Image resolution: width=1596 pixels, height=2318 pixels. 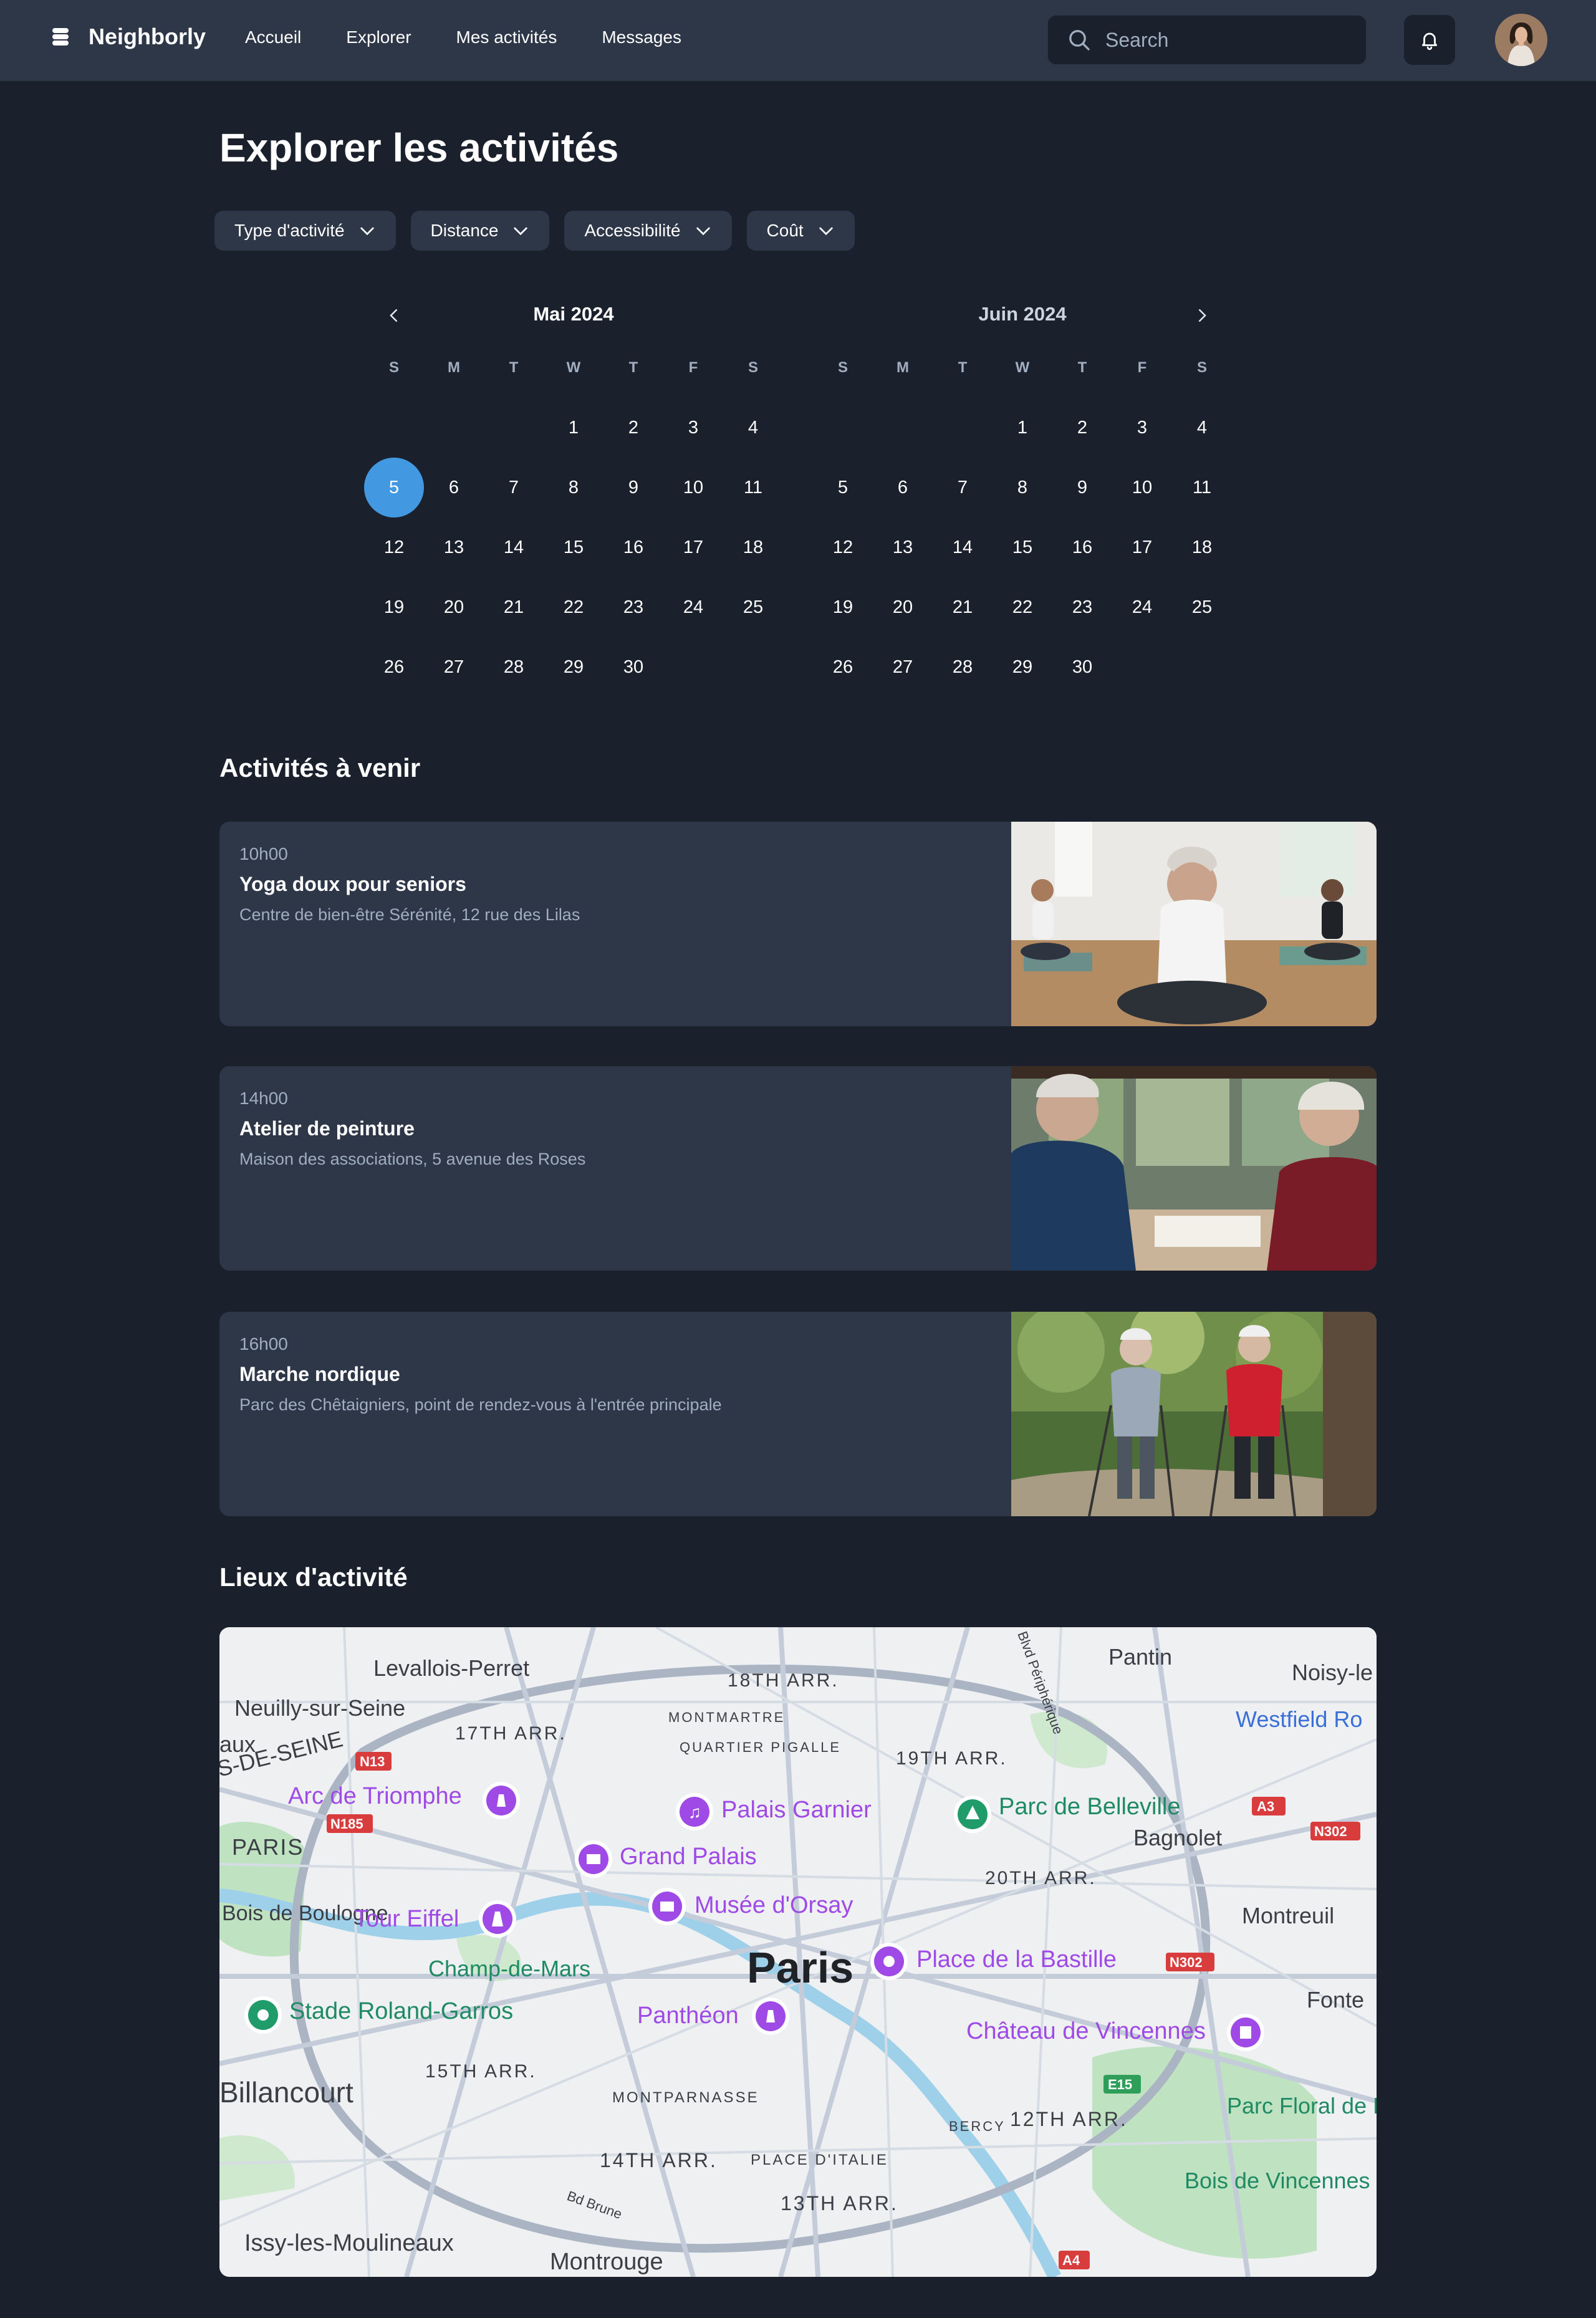 What do you see at coordinates (237, 1744) in the screenshot?
I see `map-label: aux` at bounding box center [237, 1744].